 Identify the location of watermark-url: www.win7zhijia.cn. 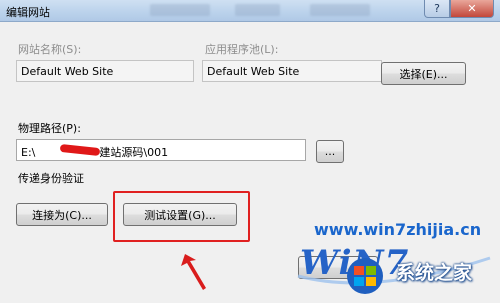
(398, 229).